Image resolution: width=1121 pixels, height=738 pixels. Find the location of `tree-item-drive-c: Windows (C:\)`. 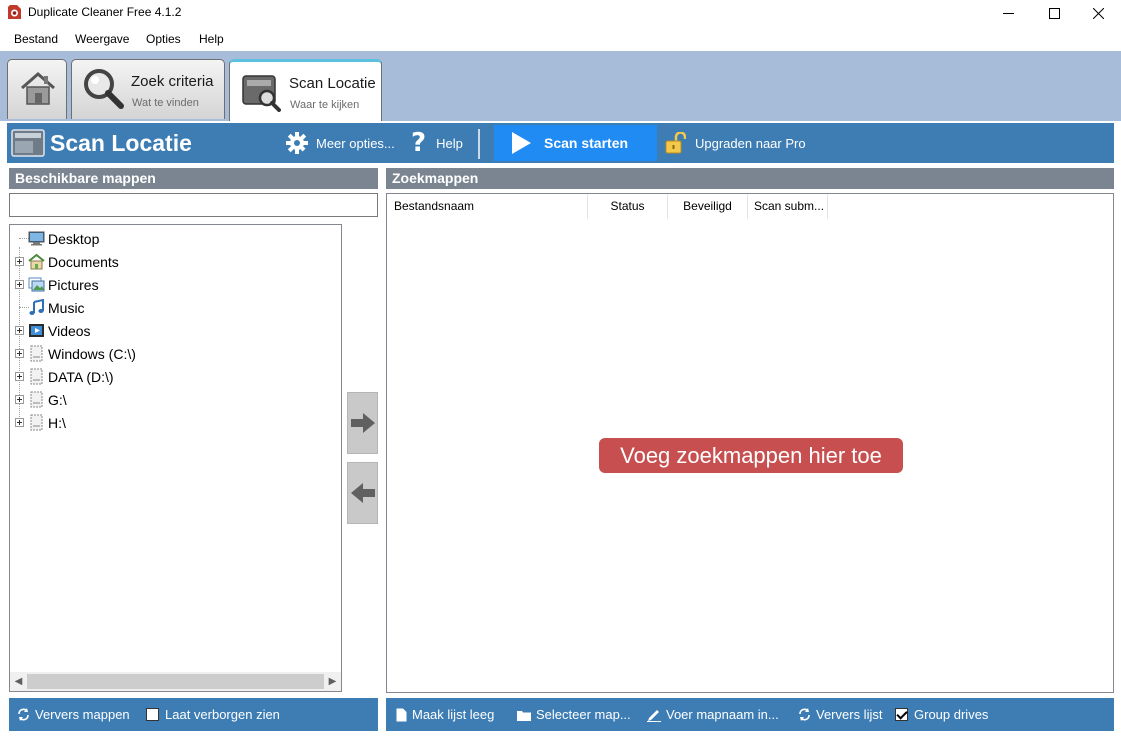

tree-item-drive-c: Windows (C:\) is located at coordinates (175, 353).